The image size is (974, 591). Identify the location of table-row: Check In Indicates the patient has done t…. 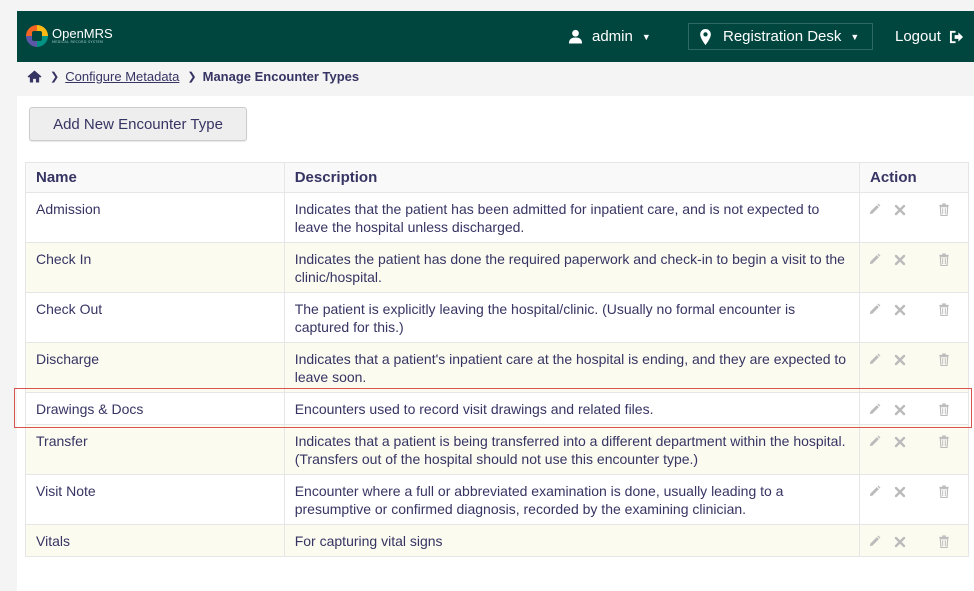
(497, 267).